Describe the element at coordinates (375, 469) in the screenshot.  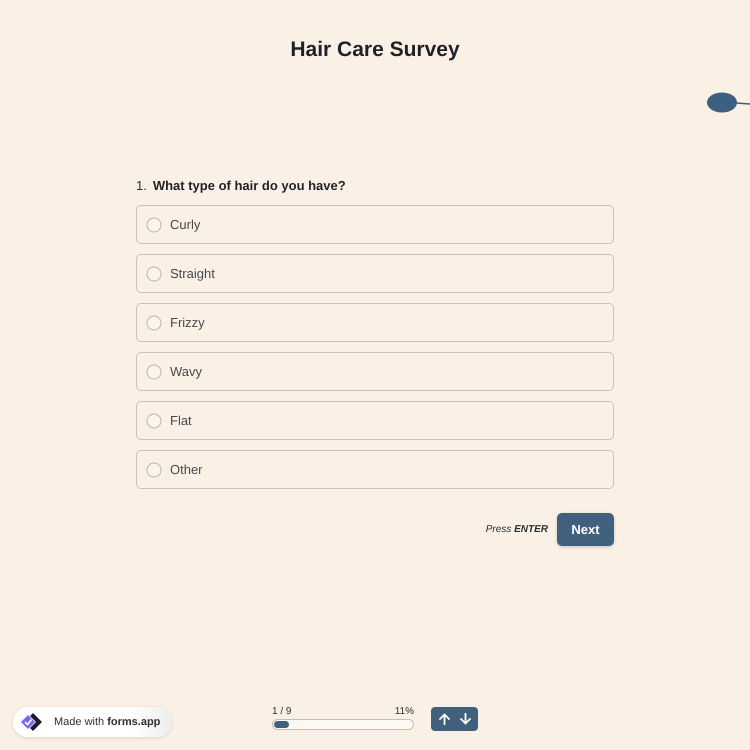
I see `answer-option: Other` at that location.